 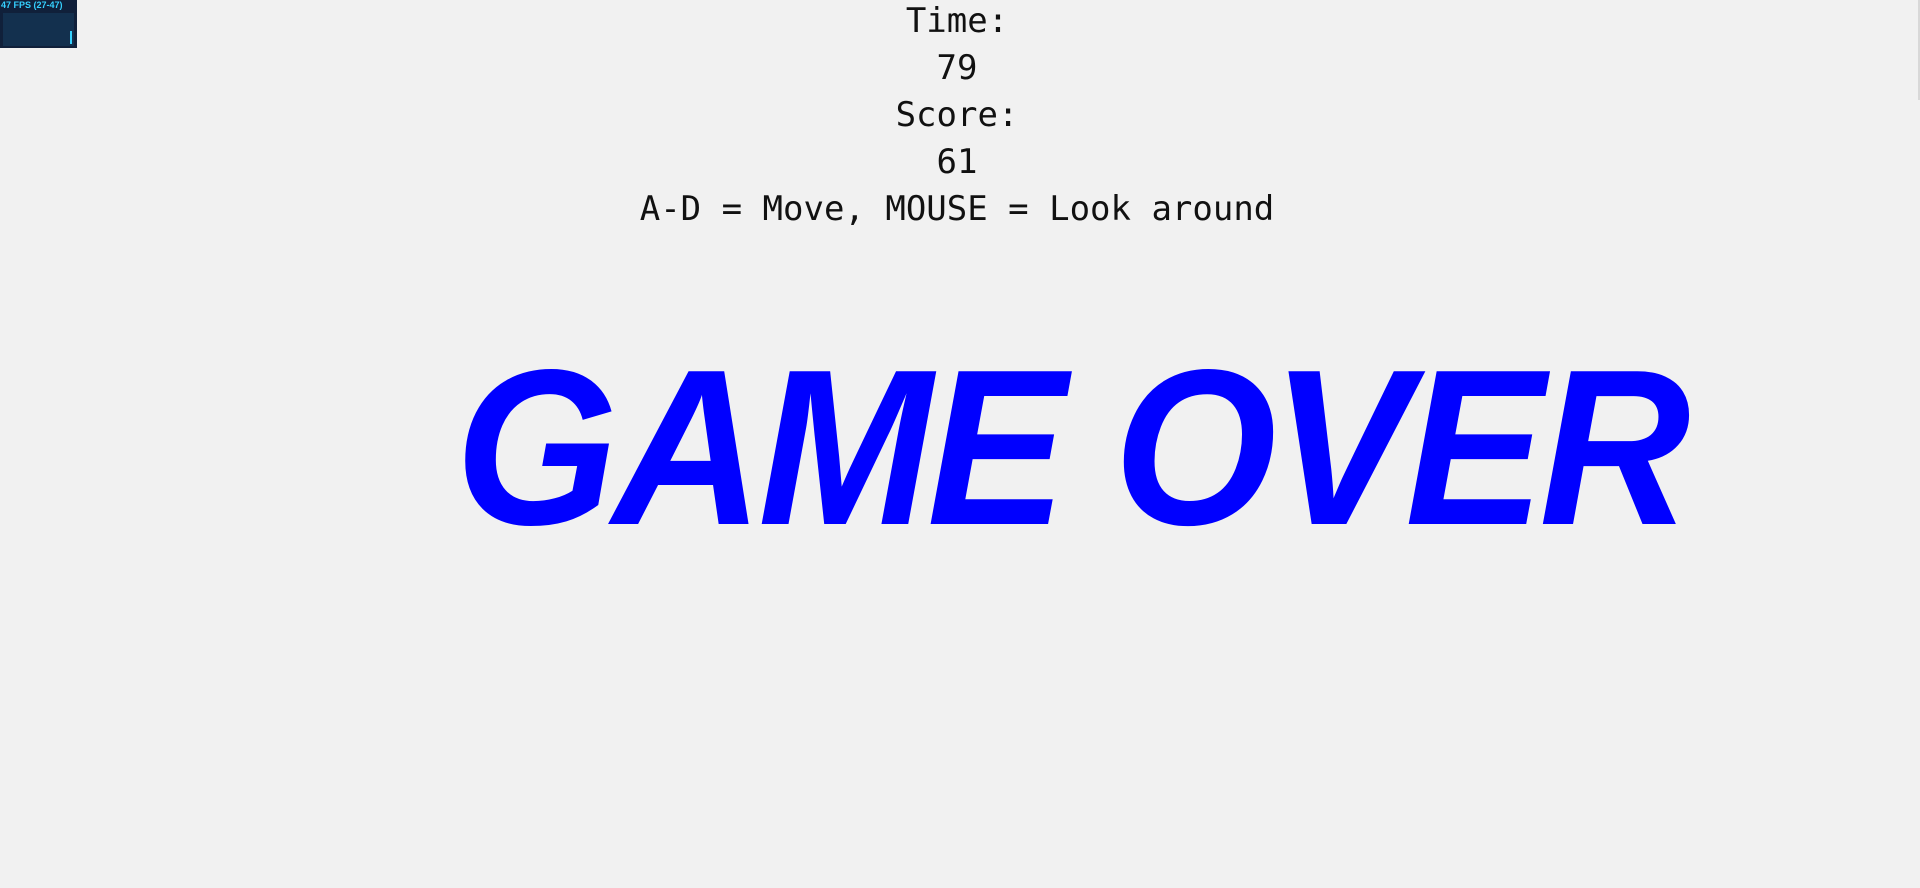 I want to click on score-value: 61, so click(x=957, y=162).